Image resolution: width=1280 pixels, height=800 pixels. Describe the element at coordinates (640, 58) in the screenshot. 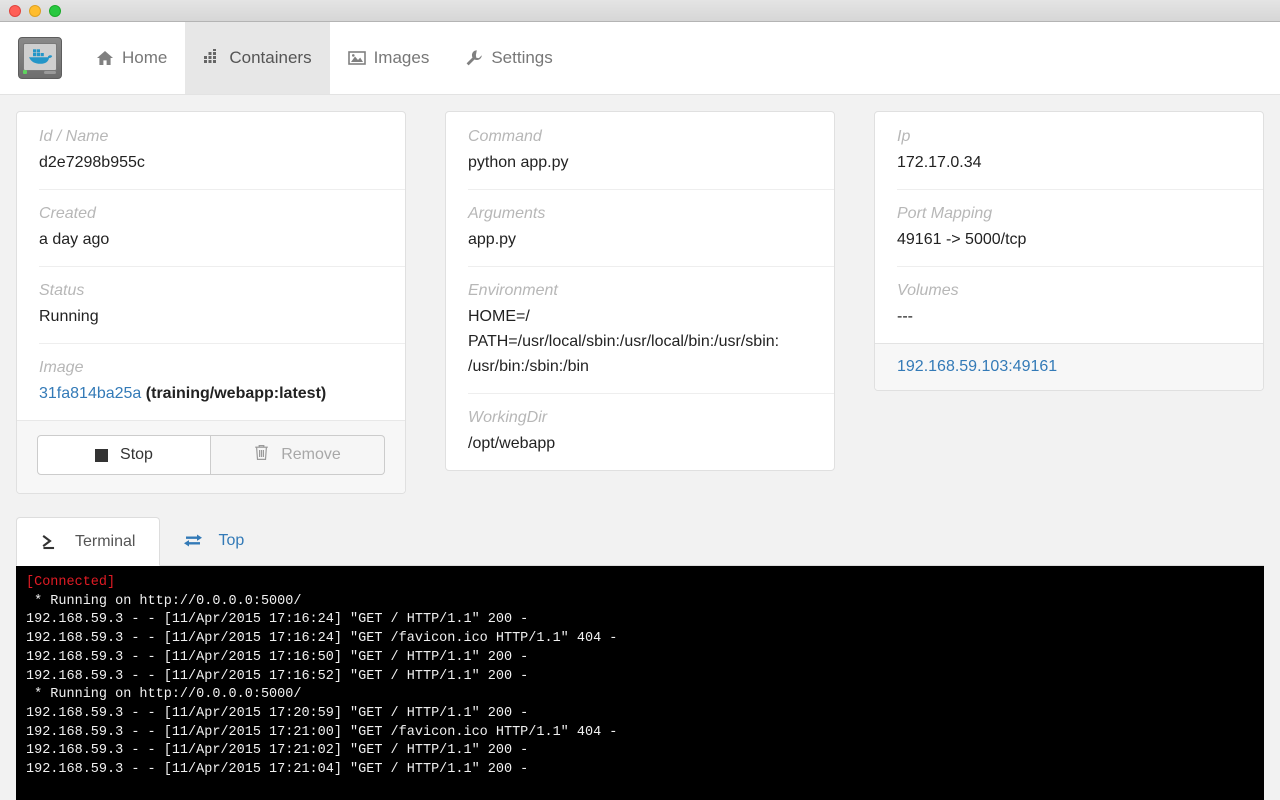

I see `main-navbar: Home Containers Images Settings` at that location.